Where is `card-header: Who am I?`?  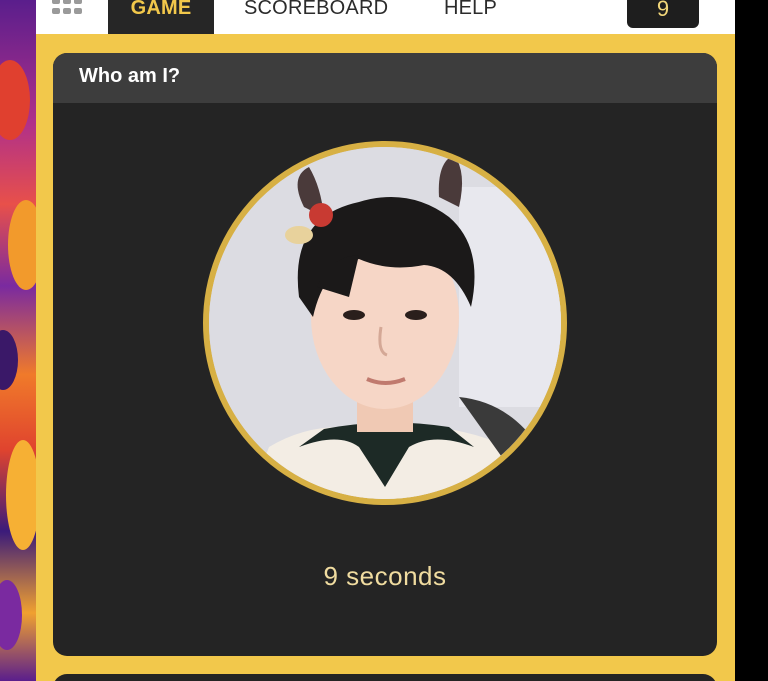 card-header: Who am I? is located at coordinates (385, 78).